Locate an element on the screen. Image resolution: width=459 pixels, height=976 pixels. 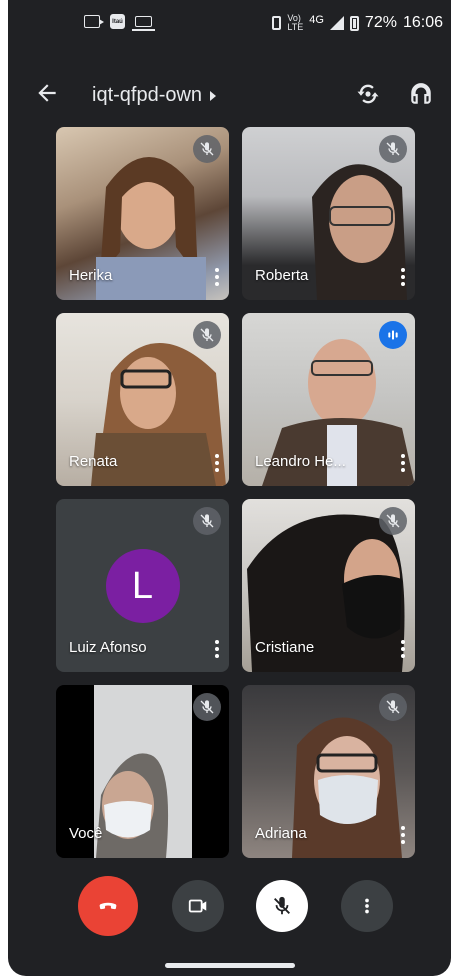
toggle-mic-button is located at coordinates (282, 906).